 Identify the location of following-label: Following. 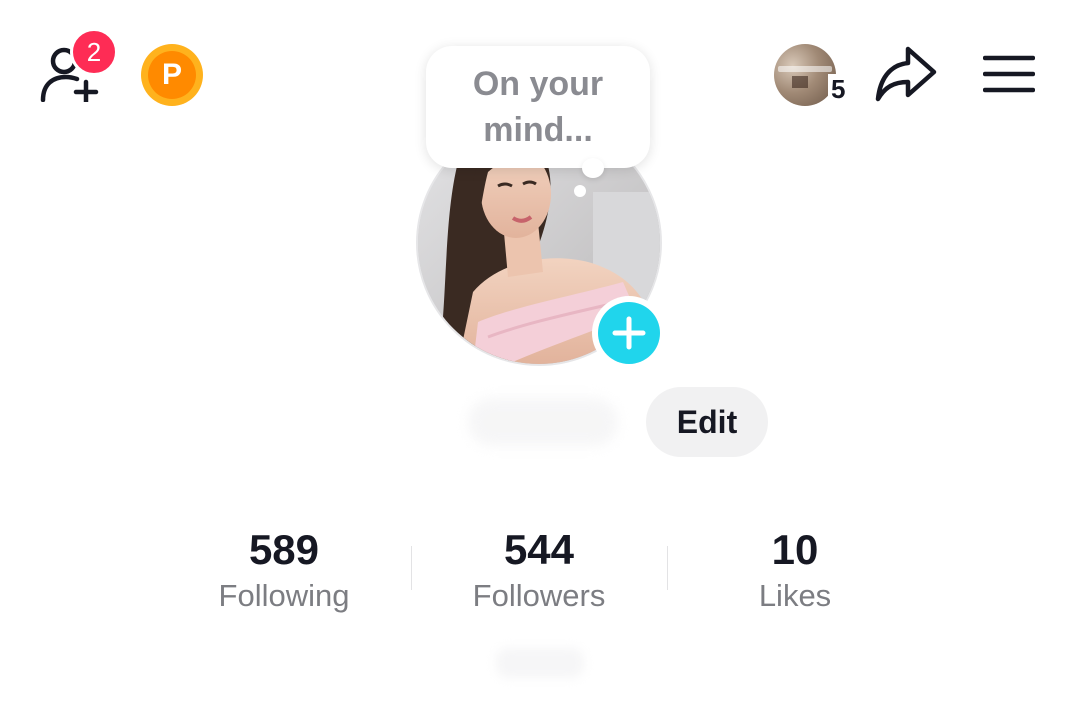
(284, 595).